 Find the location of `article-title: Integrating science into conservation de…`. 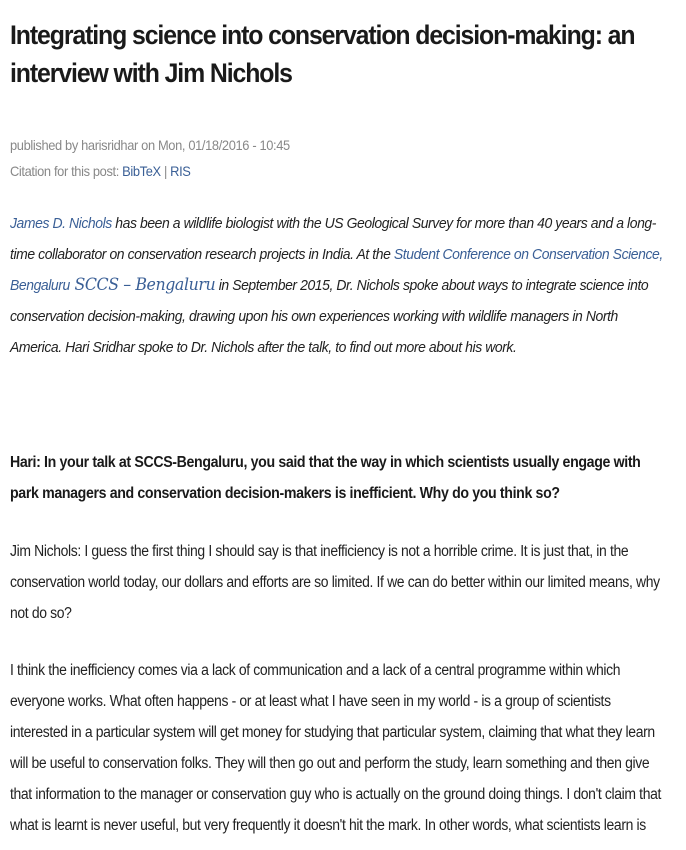

article-title: Integrating science into conservation de… is located at coordinates (323, 54).